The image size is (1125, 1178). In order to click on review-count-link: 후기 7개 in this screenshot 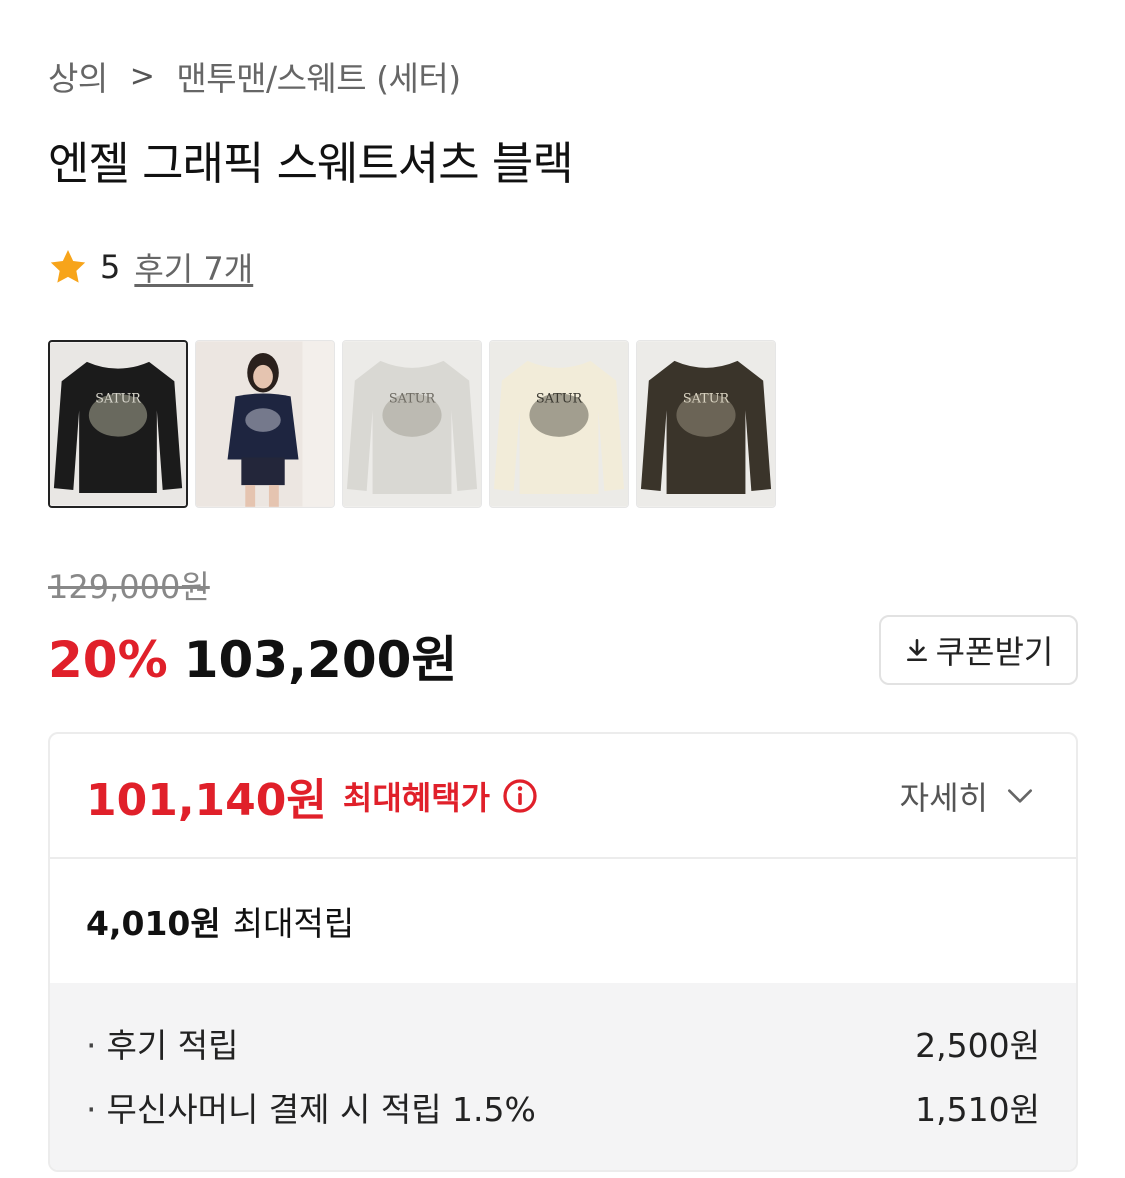, I will do `click(193, 267)`.